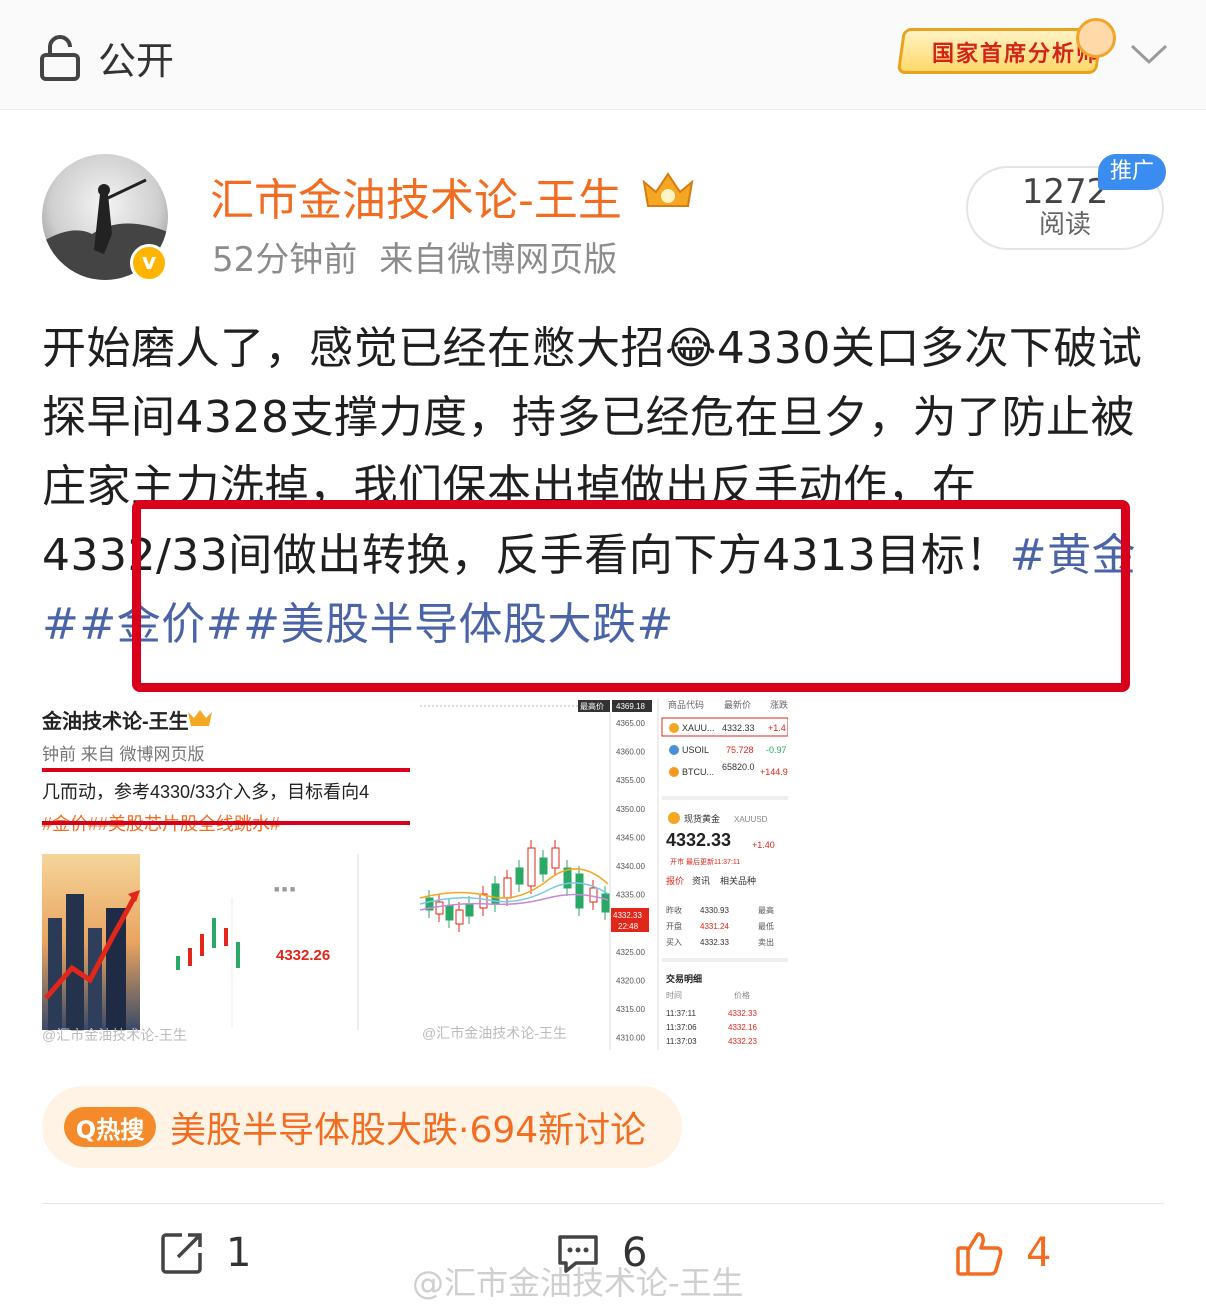 The image size is (1206, 1310). Describe the element at coordinates (630, 952) in the screenshot. I see `y-tick-label: 4325.00` at that location.